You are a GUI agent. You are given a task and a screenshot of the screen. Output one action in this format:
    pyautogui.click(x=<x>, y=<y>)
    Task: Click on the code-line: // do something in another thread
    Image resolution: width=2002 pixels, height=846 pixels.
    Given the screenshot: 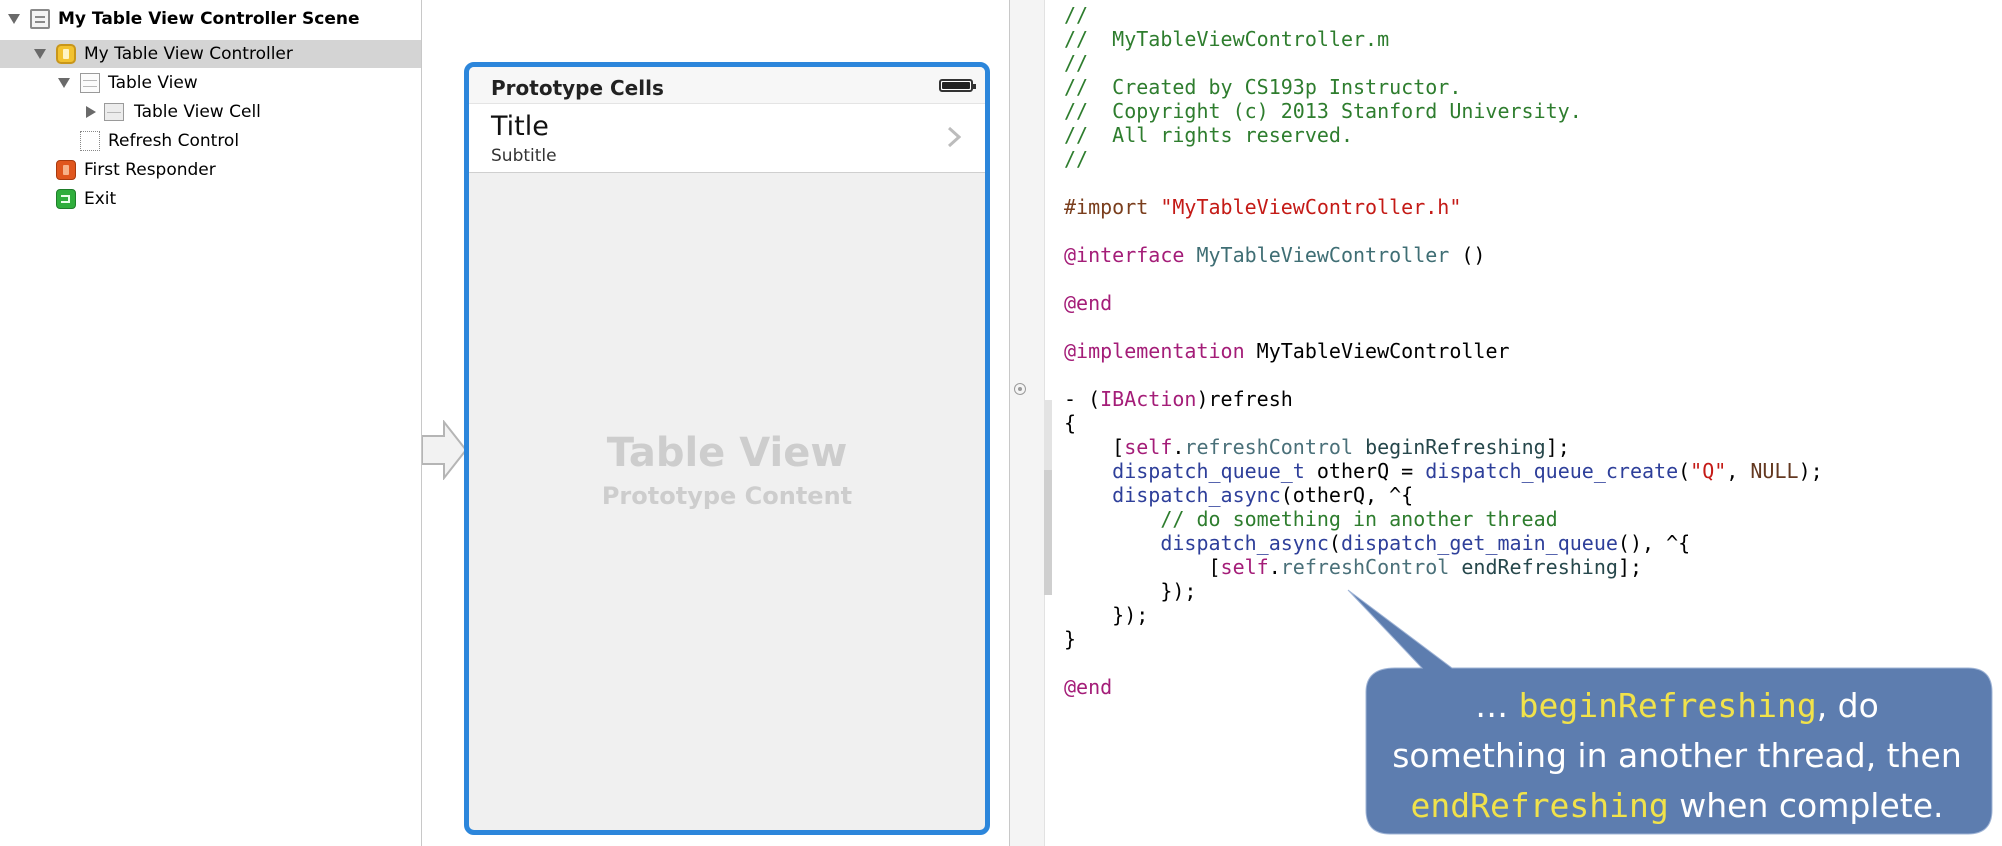 What is the action you would take?
    pyautogui.click(x=1310, y=519)
    